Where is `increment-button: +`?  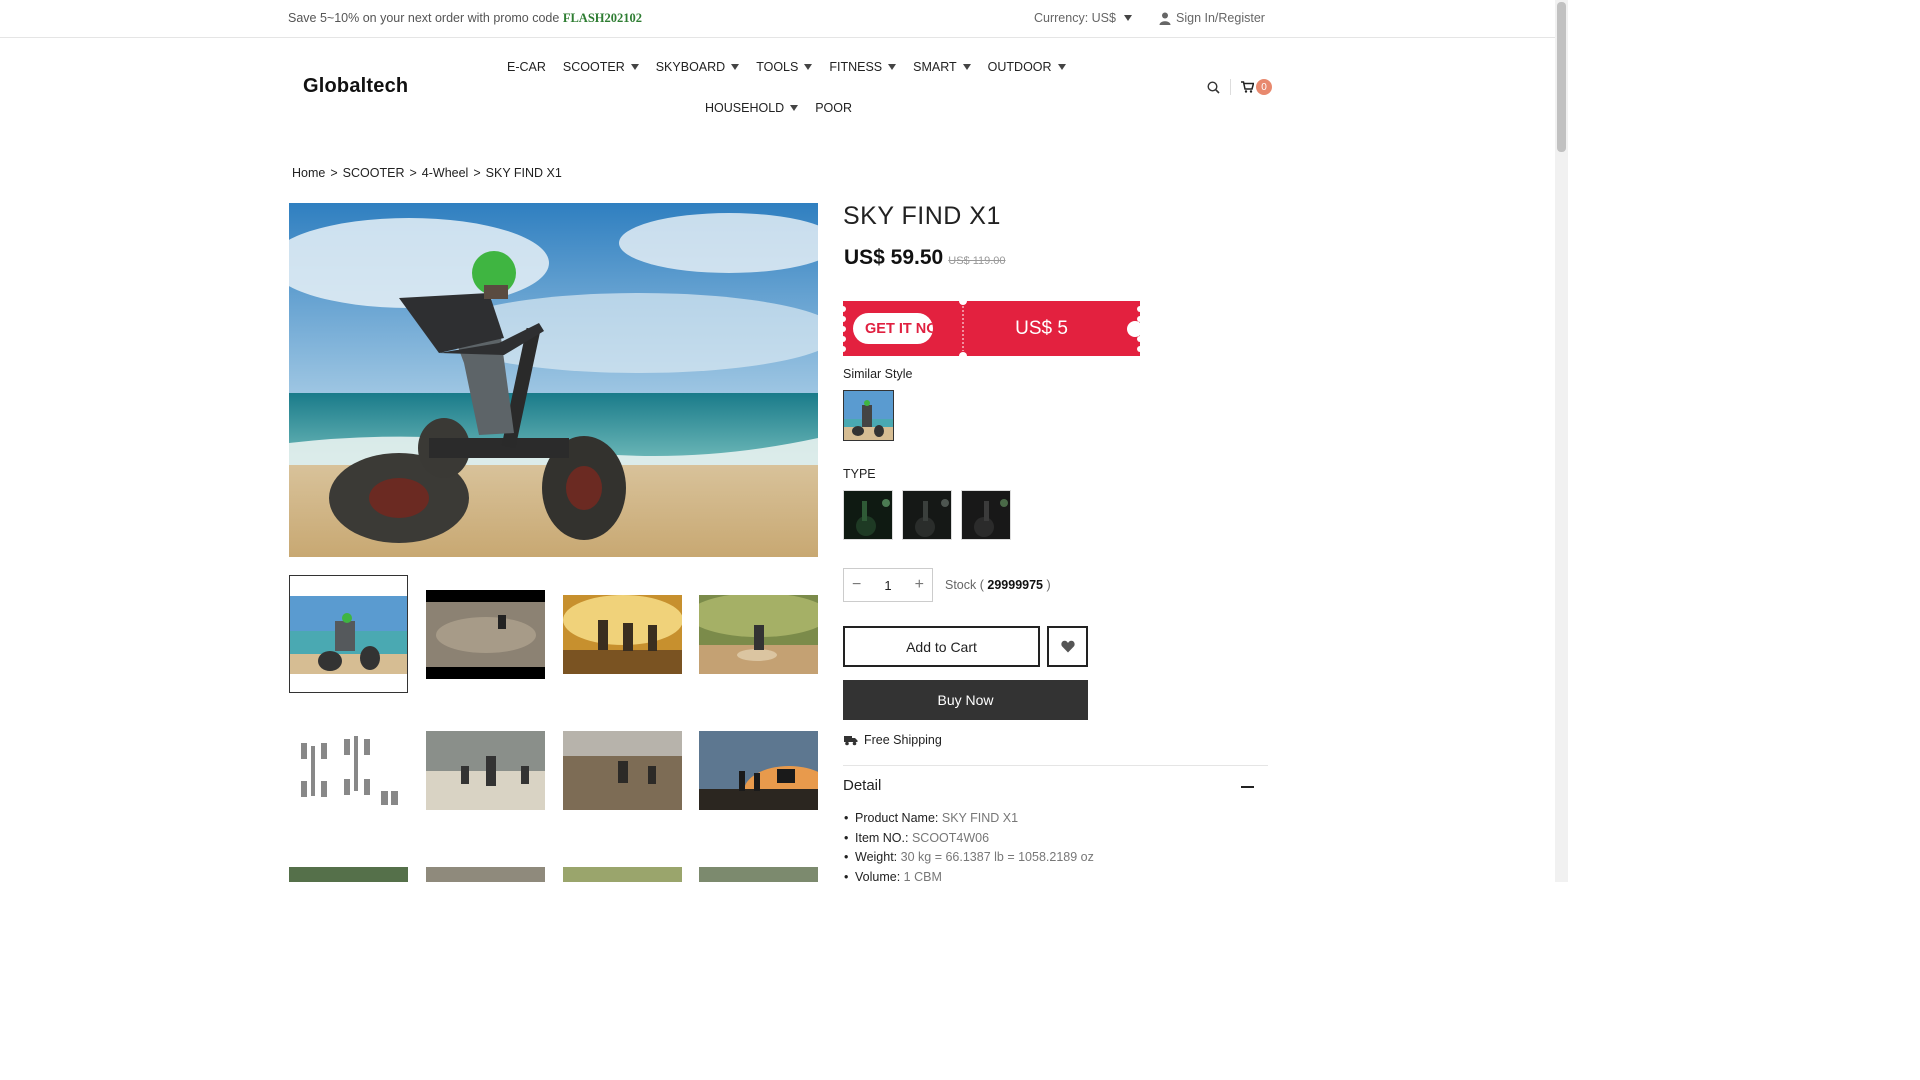
increment-button: + is located at coordinates (919, 585).